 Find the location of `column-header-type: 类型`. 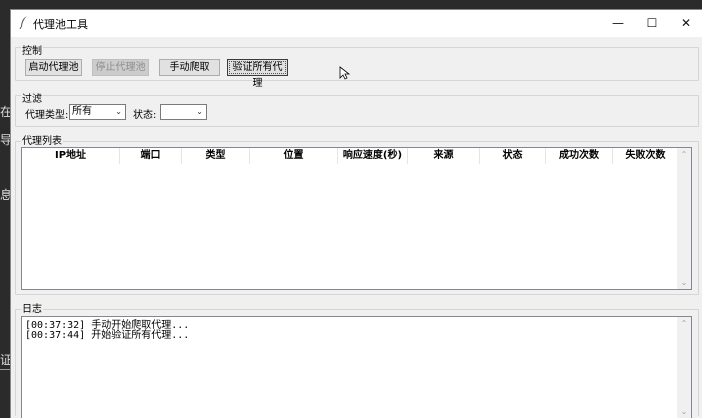

column-header-type: 类型 is located at coordinates (216, 156).